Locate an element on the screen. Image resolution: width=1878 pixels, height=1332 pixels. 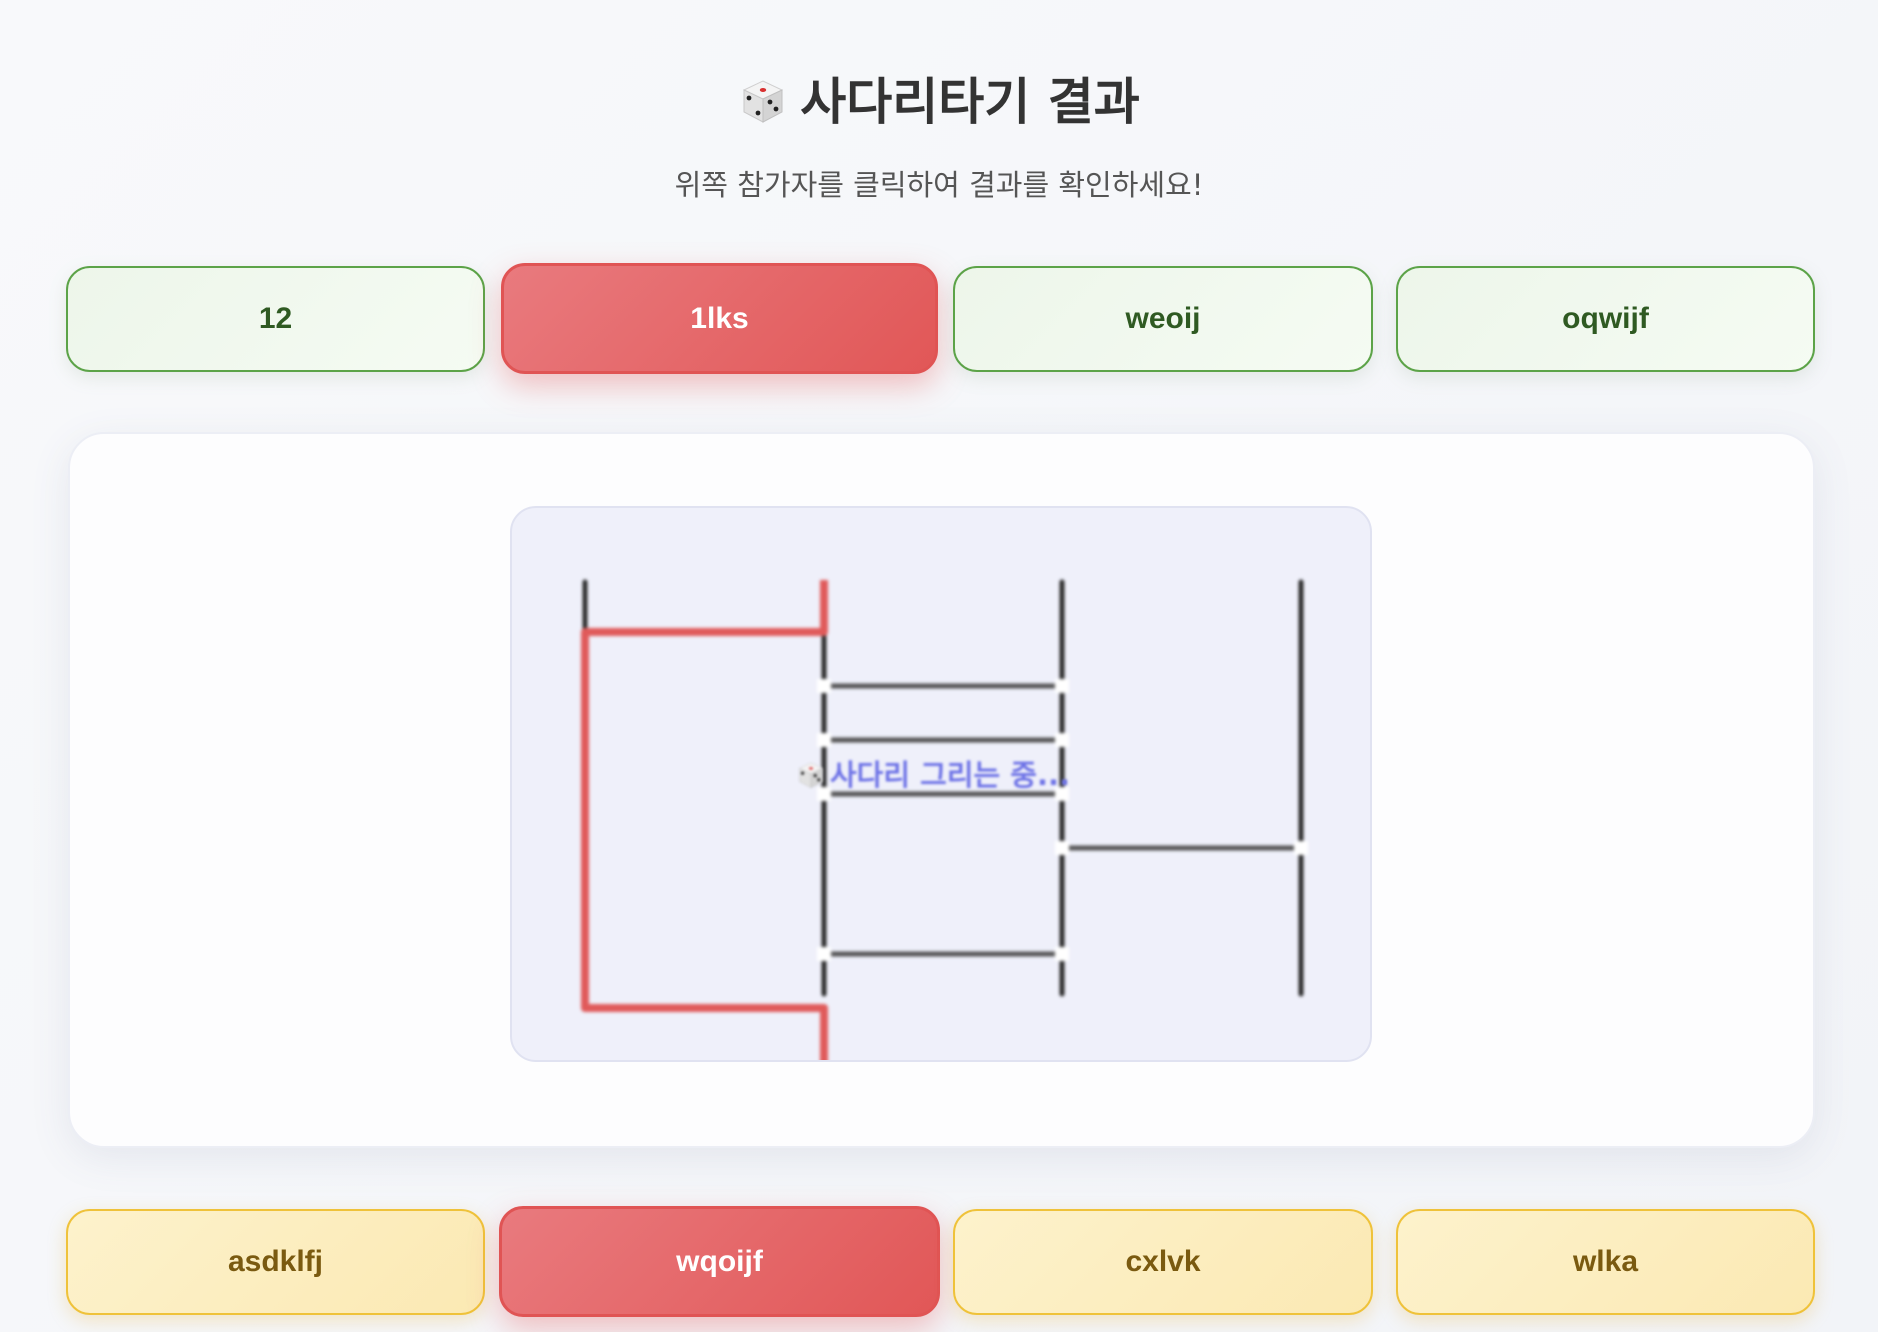
highlighted-path is located at coordinates (704, 820).